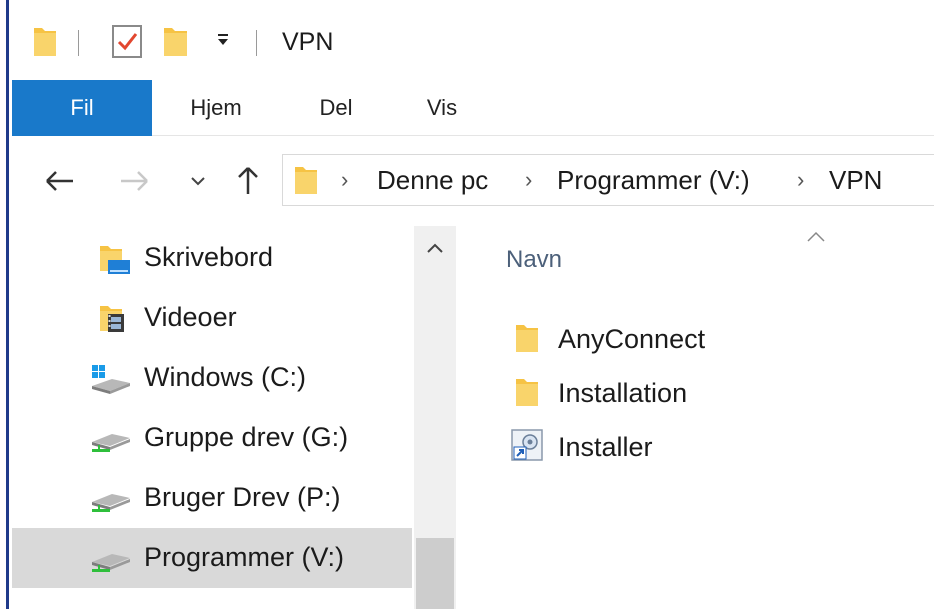 This screenshot has height=609, width=934. What do you see at coordinates (473, 108) in the screenshot?
I see `ribbon-tabs: Fil Hjem Del Vis` at bounding box center [473, 108].